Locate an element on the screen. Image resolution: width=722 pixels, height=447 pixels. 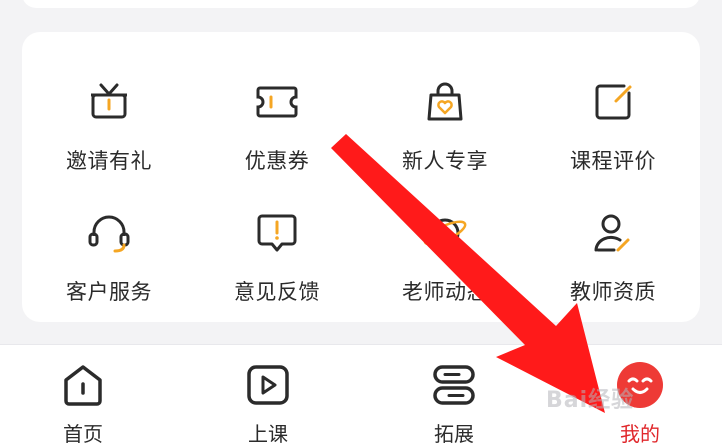
service-customer-service: 客户服务 is located at coordinates (109, 268).